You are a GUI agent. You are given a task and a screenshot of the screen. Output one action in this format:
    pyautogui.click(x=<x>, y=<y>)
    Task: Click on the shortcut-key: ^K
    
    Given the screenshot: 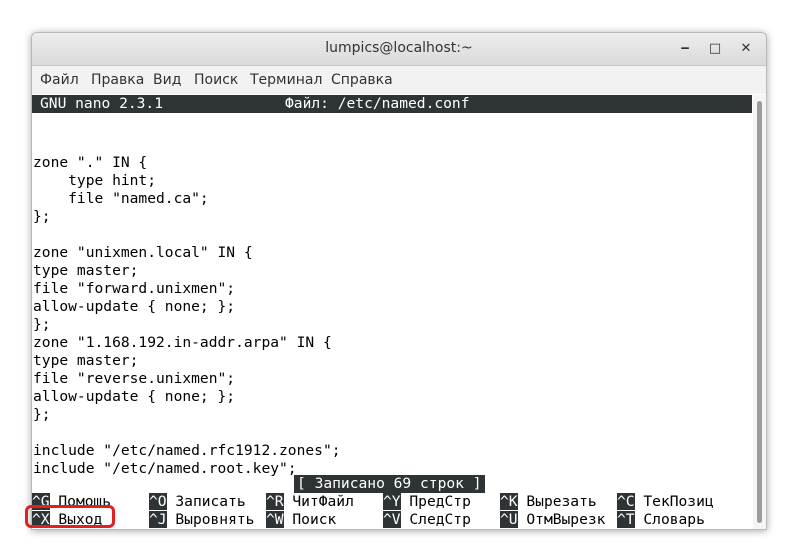 What is the action you would take?
    pyautogui.click(x=509, y=501)
    